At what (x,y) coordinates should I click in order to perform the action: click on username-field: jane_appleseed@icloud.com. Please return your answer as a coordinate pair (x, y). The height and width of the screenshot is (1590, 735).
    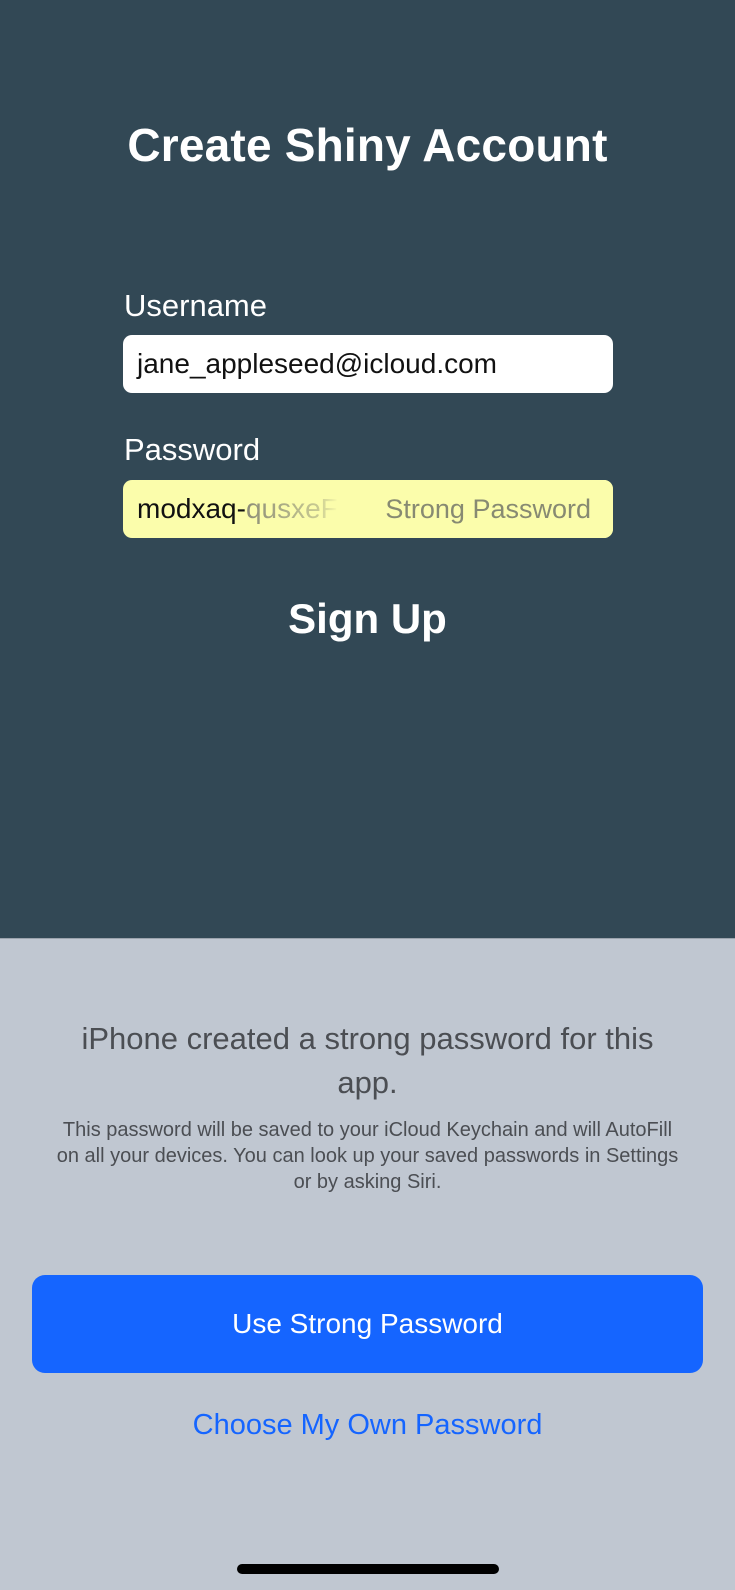
    Looking at the image, I should click on (368, 364).